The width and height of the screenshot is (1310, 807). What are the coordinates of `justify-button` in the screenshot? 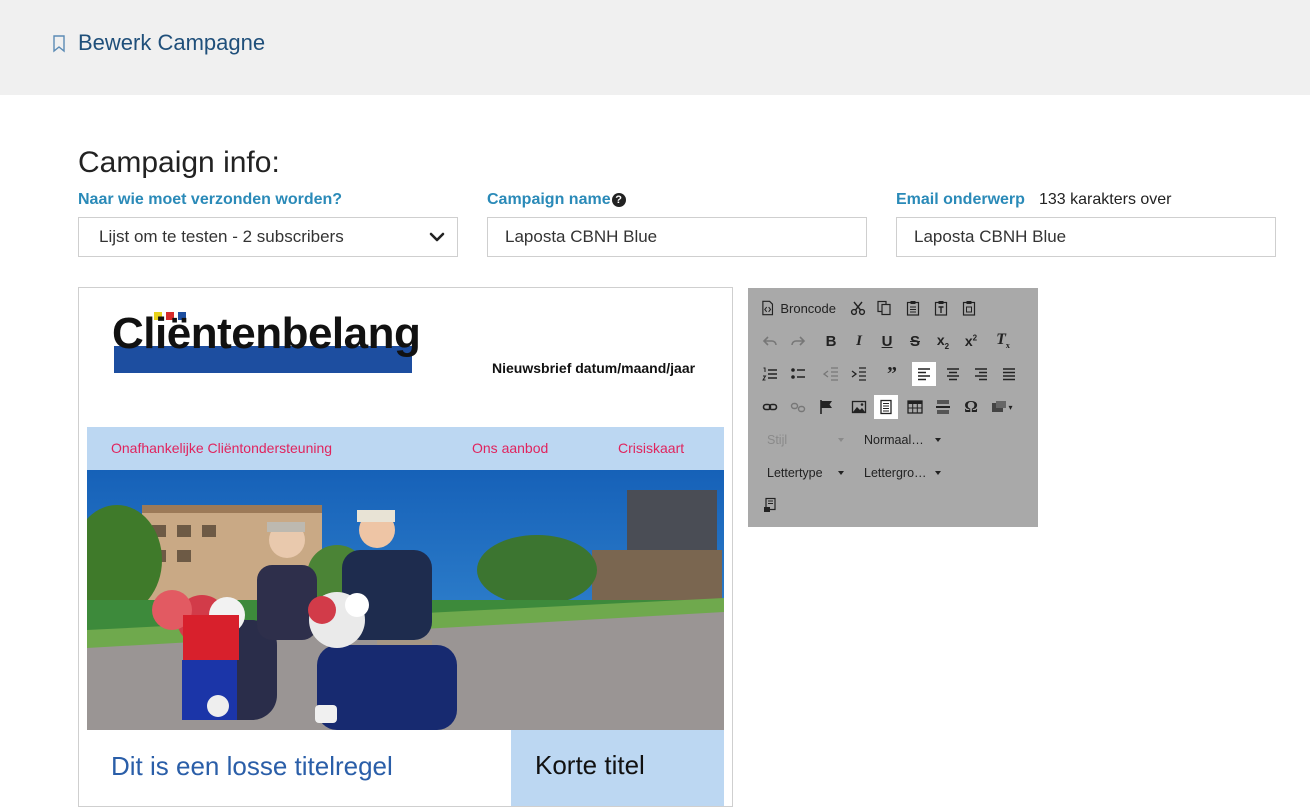 It's located at (1009, 374).